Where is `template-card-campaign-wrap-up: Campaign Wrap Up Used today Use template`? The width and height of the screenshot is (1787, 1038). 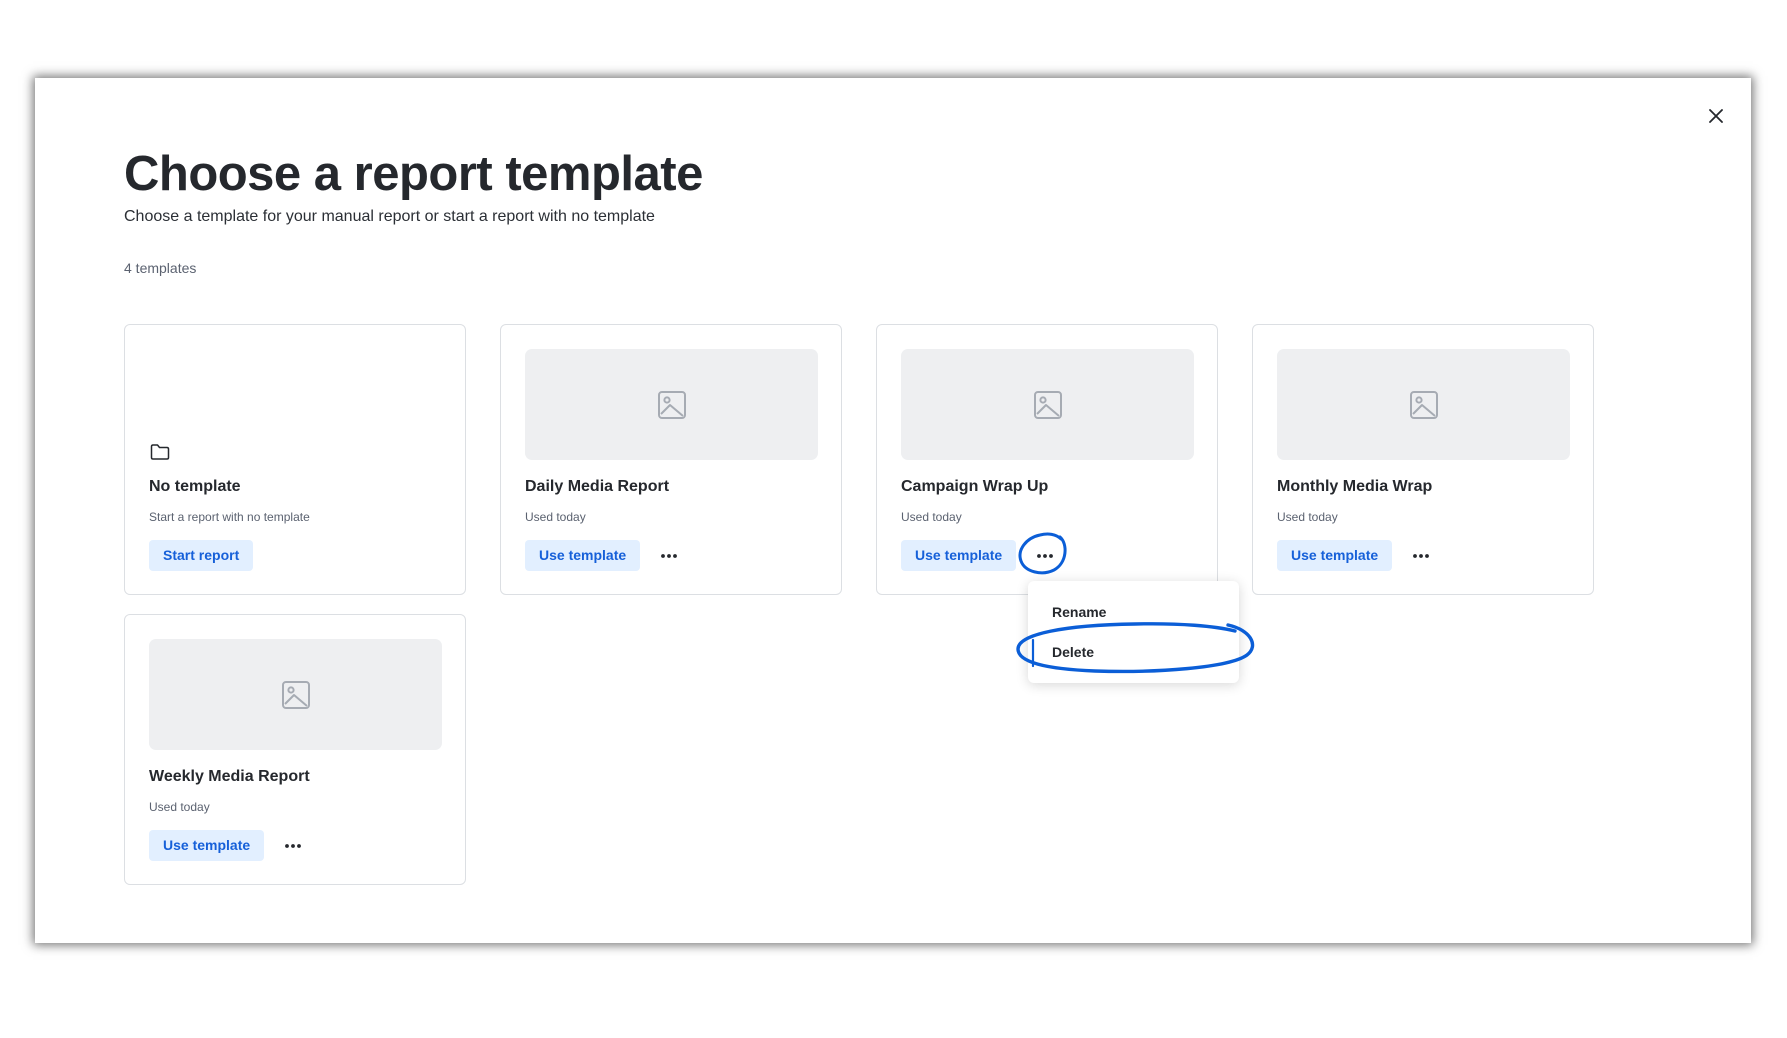
template-card-campaign-wrap-up: Campaign Wrap Up Used today Use template is located at coordinates (1047, 459).